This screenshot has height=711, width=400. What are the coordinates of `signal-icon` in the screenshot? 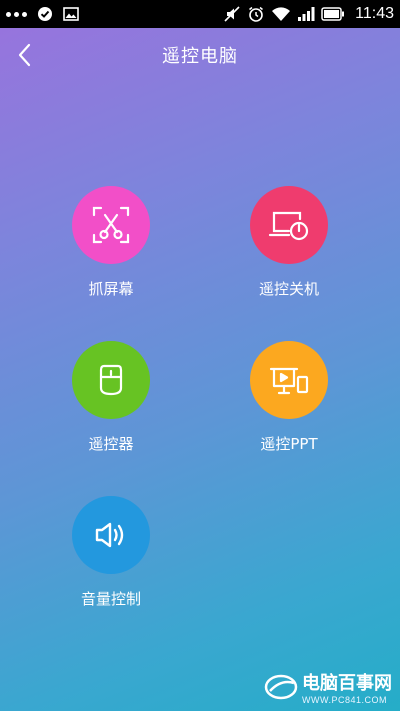 It's located at (306, 14).